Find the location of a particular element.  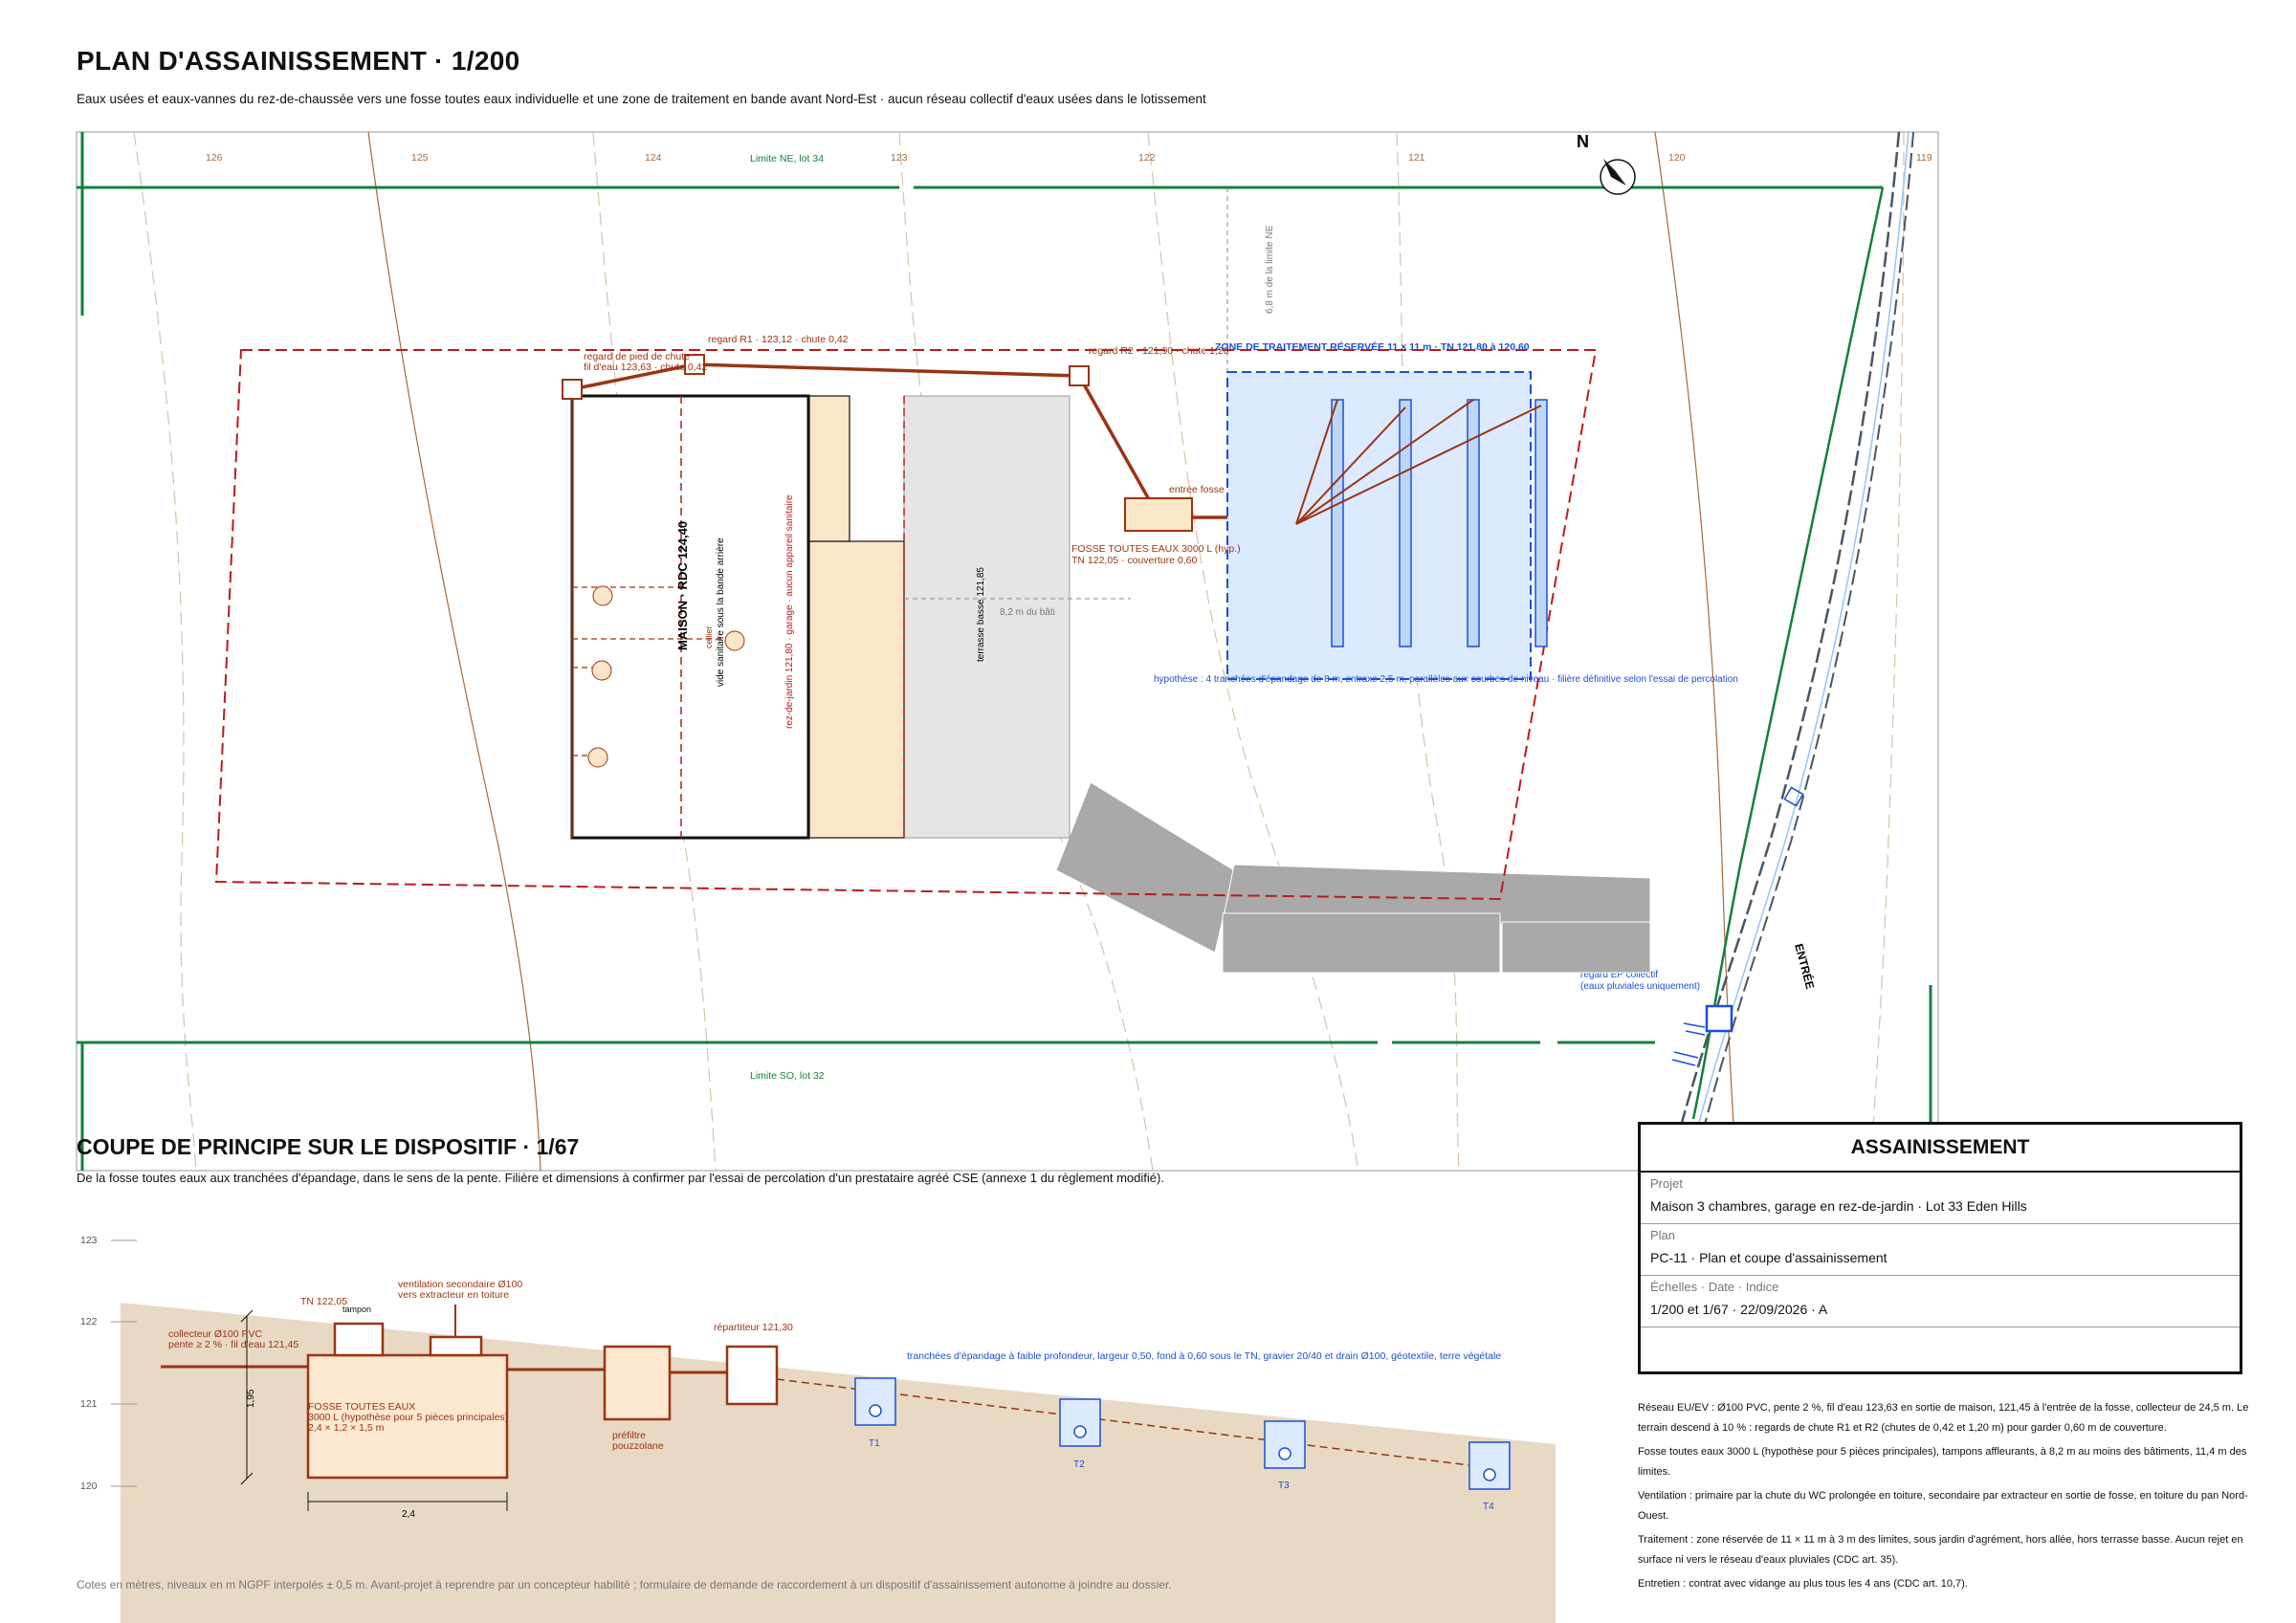

contour-label: 121 is located at coordinates (1417, 158).